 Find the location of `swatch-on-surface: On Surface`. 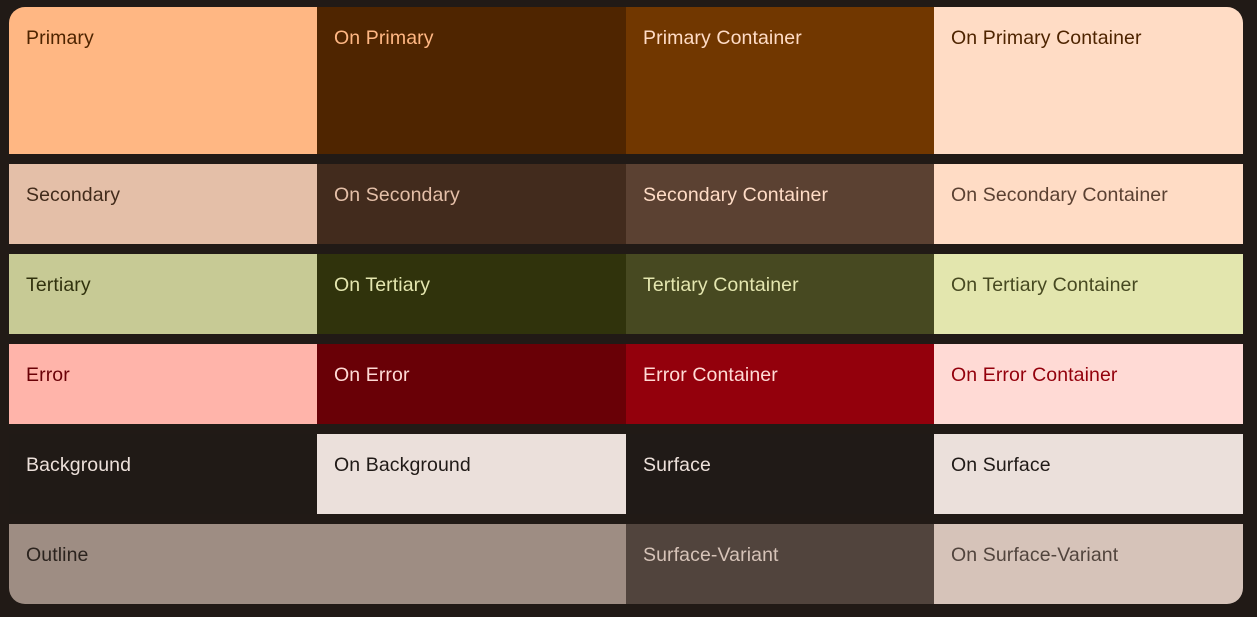

swatch-on-surface: On Surface is located at coordinates (1088, 474).